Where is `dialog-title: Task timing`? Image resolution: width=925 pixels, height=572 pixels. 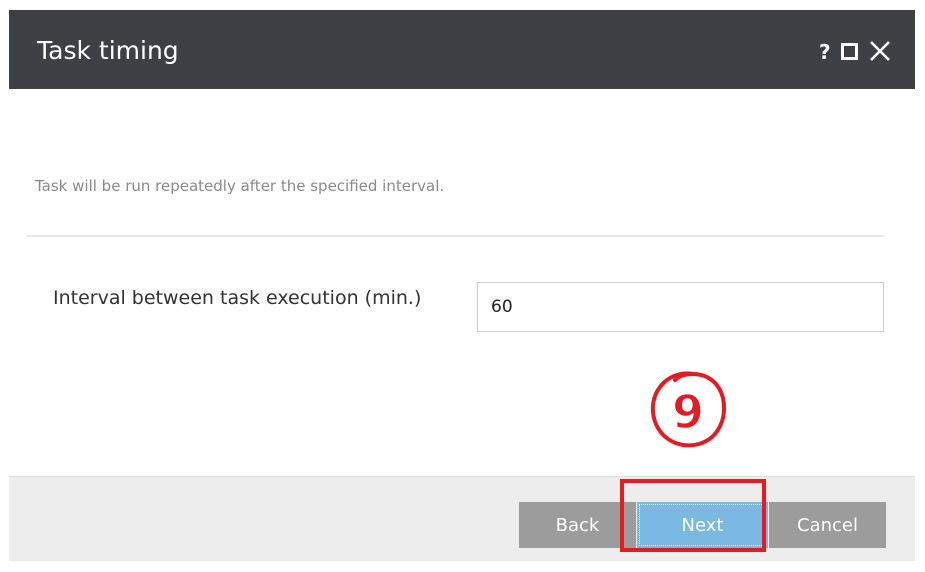
dialog-title: Task timing is located at coordinates (108, 50).